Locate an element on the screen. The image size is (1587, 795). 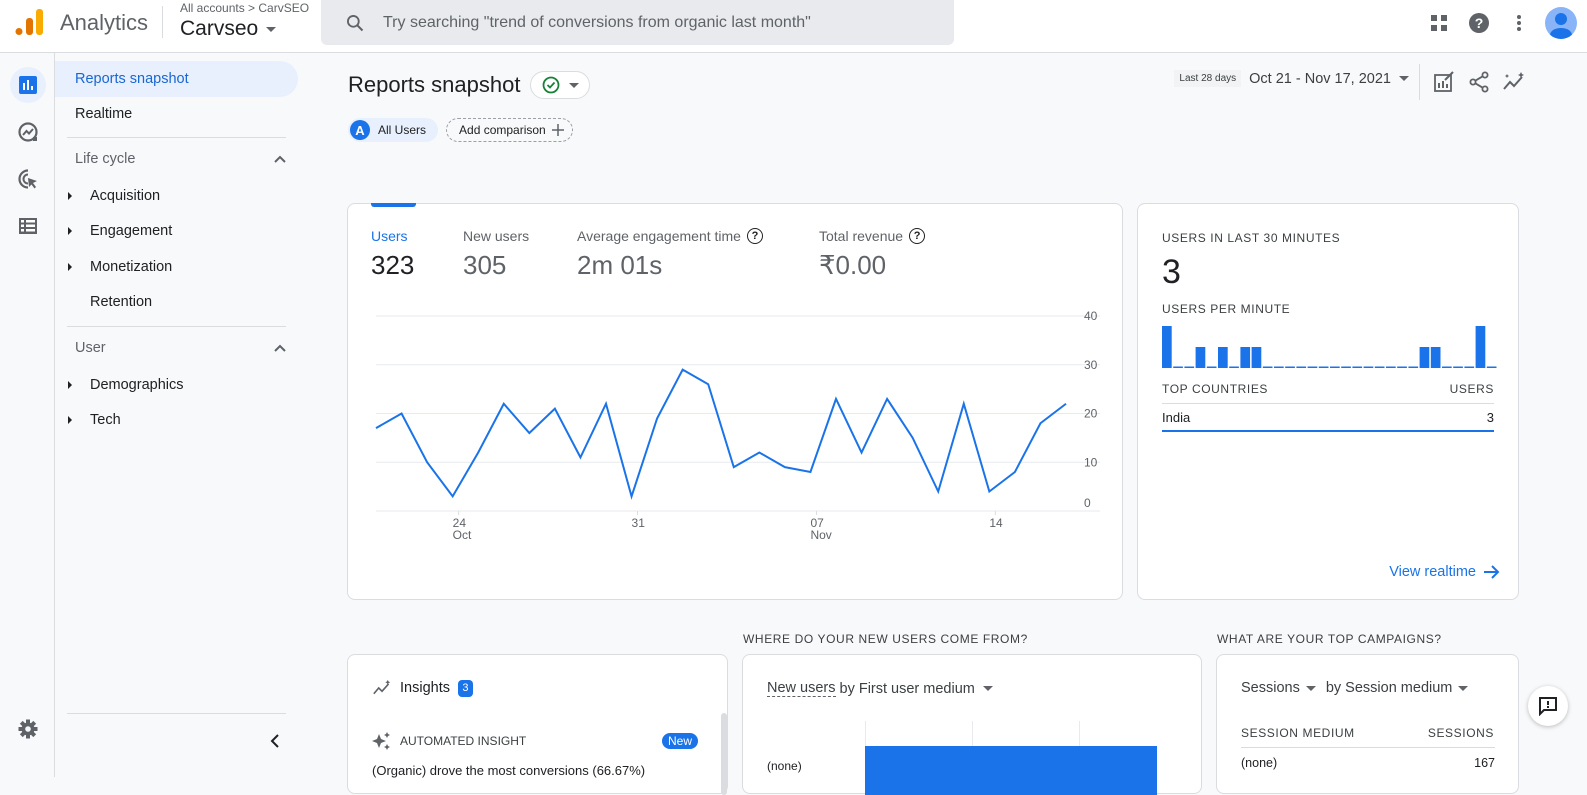
nav-item-acquisition: Acquisition is located at coordinates (176, 196).